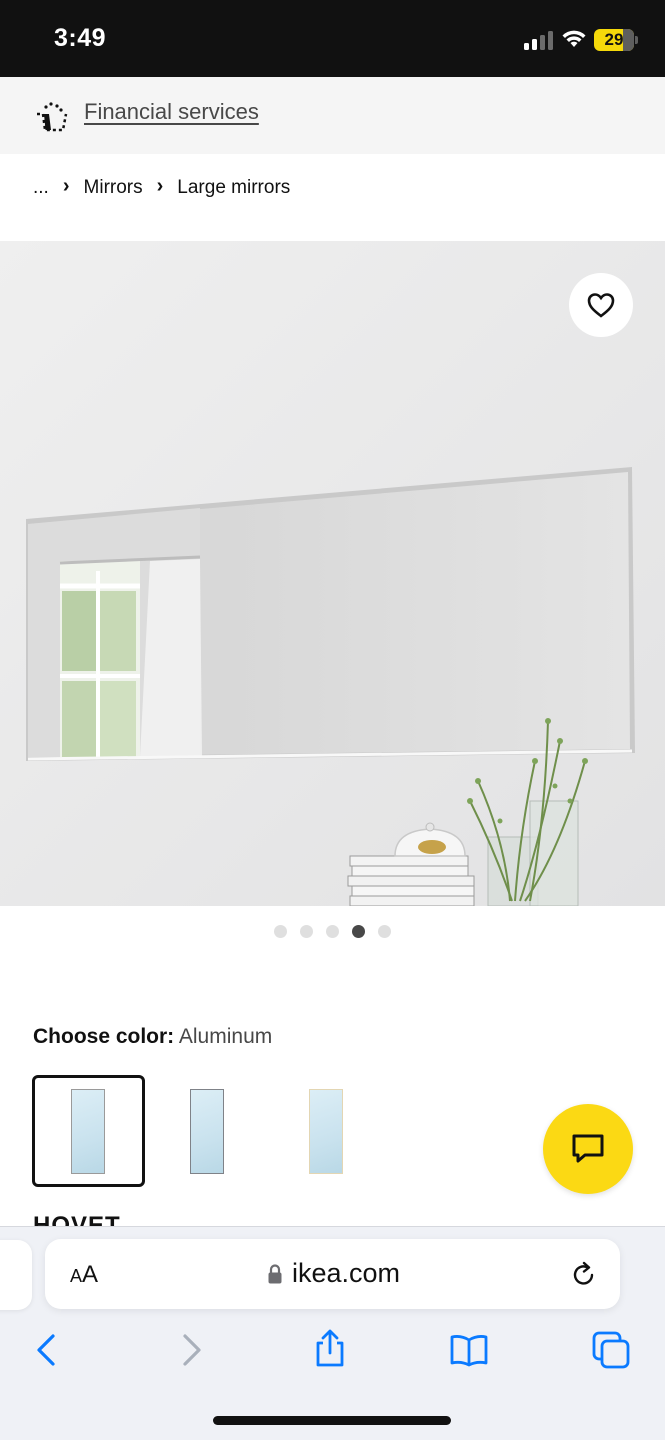 Image resolution: width=665 pixels, height=1440 pixels. What do you see at coordinates (104, 1036) in the screenshot?
I see `choose-color-title: Choose color:` at bounding box center [104, 1036].